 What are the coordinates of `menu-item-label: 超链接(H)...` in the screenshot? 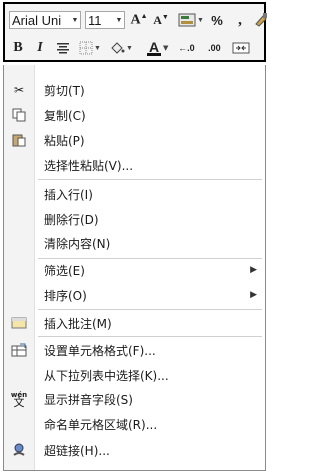 It's located at (77, 450).